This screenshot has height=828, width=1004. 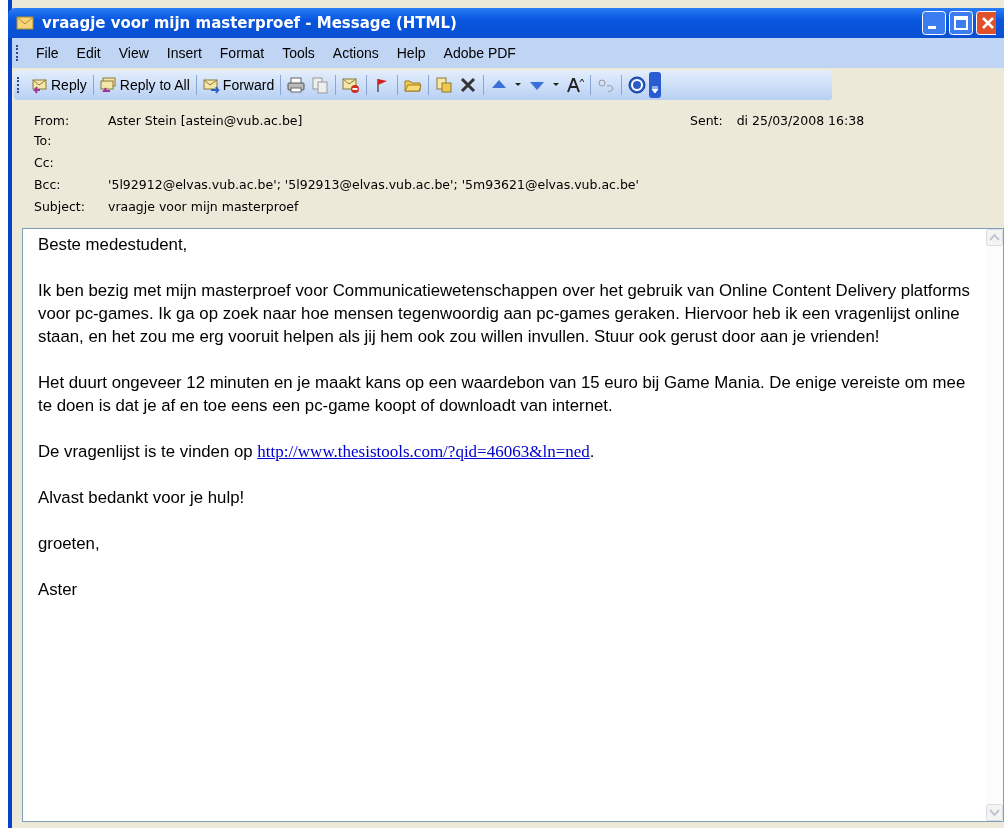 I want to click on field-label: From:, so click(x=52, y=120).